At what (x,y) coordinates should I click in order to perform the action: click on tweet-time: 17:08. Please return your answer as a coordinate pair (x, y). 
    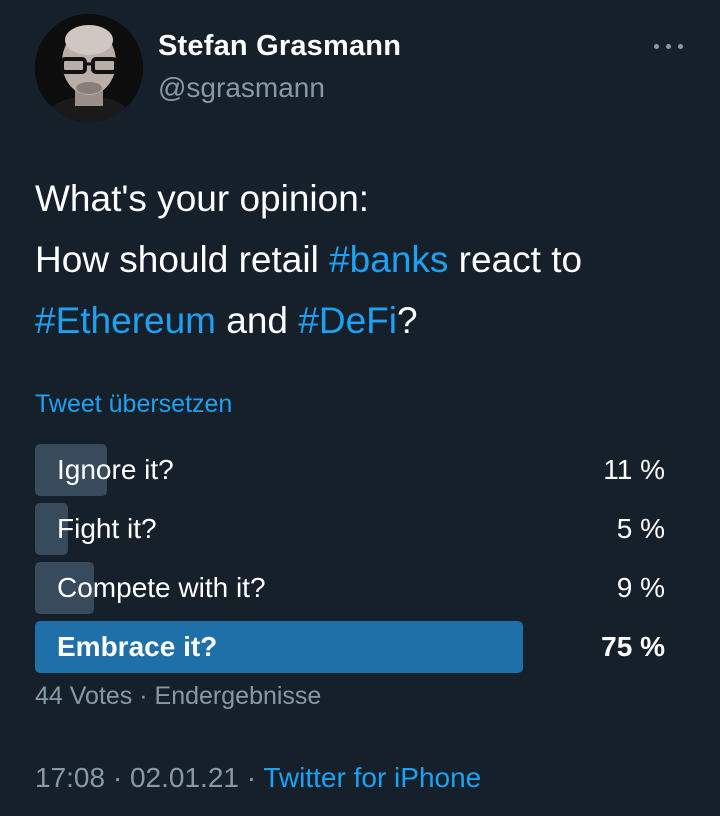
    Looking at the image, I should click on (70, 777).